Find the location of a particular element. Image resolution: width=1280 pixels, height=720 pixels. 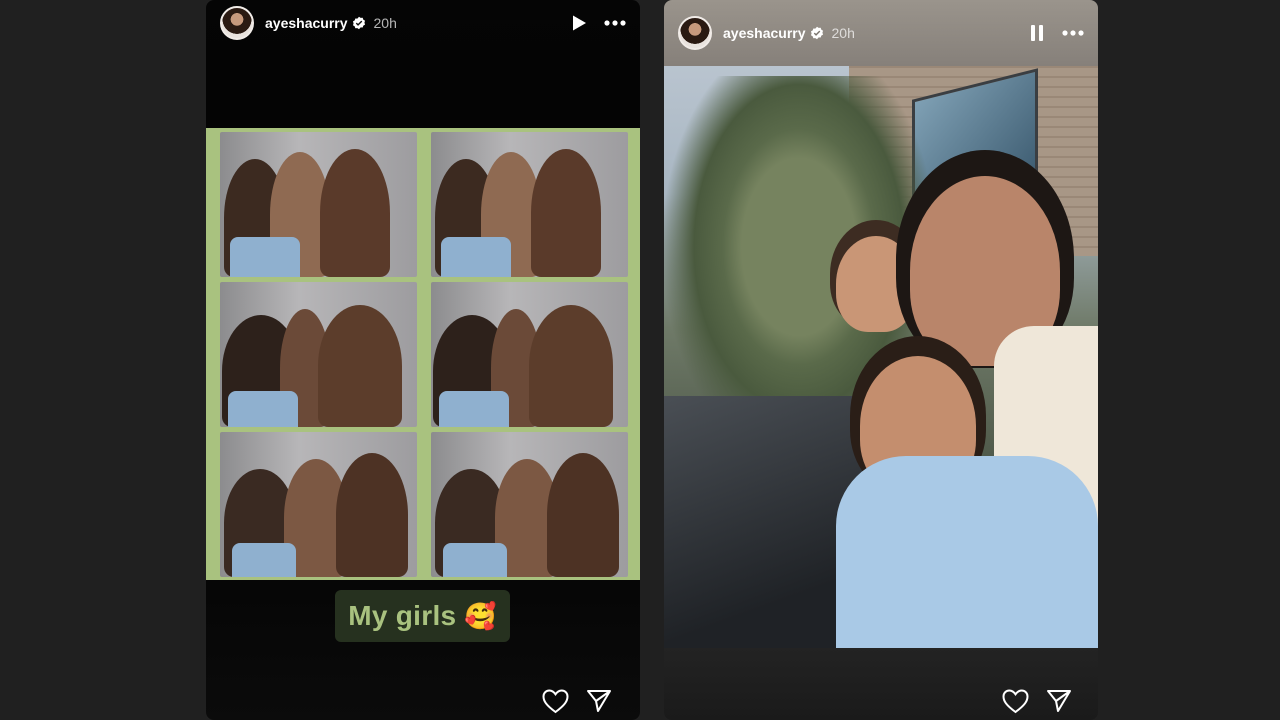

pause-icon is located at coordinates (1037, 33).